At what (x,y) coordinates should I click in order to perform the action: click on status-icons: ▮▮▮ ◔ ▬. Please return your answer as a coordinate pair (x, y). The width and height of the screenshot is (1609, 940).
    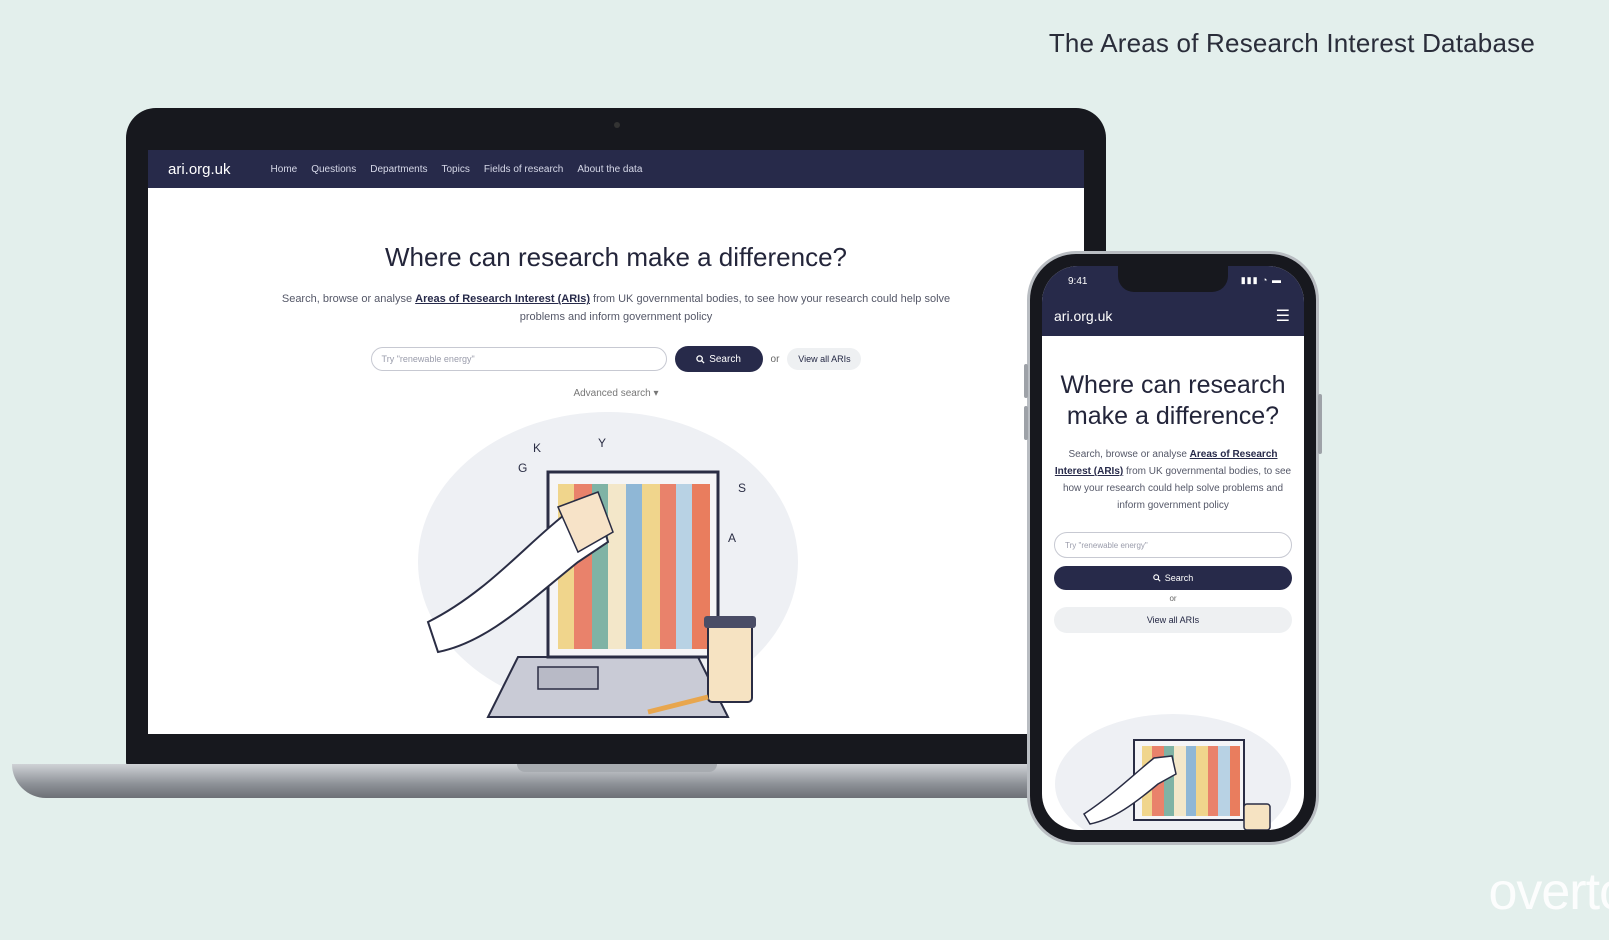
    Looking at the image, I should click on (1261, 280).